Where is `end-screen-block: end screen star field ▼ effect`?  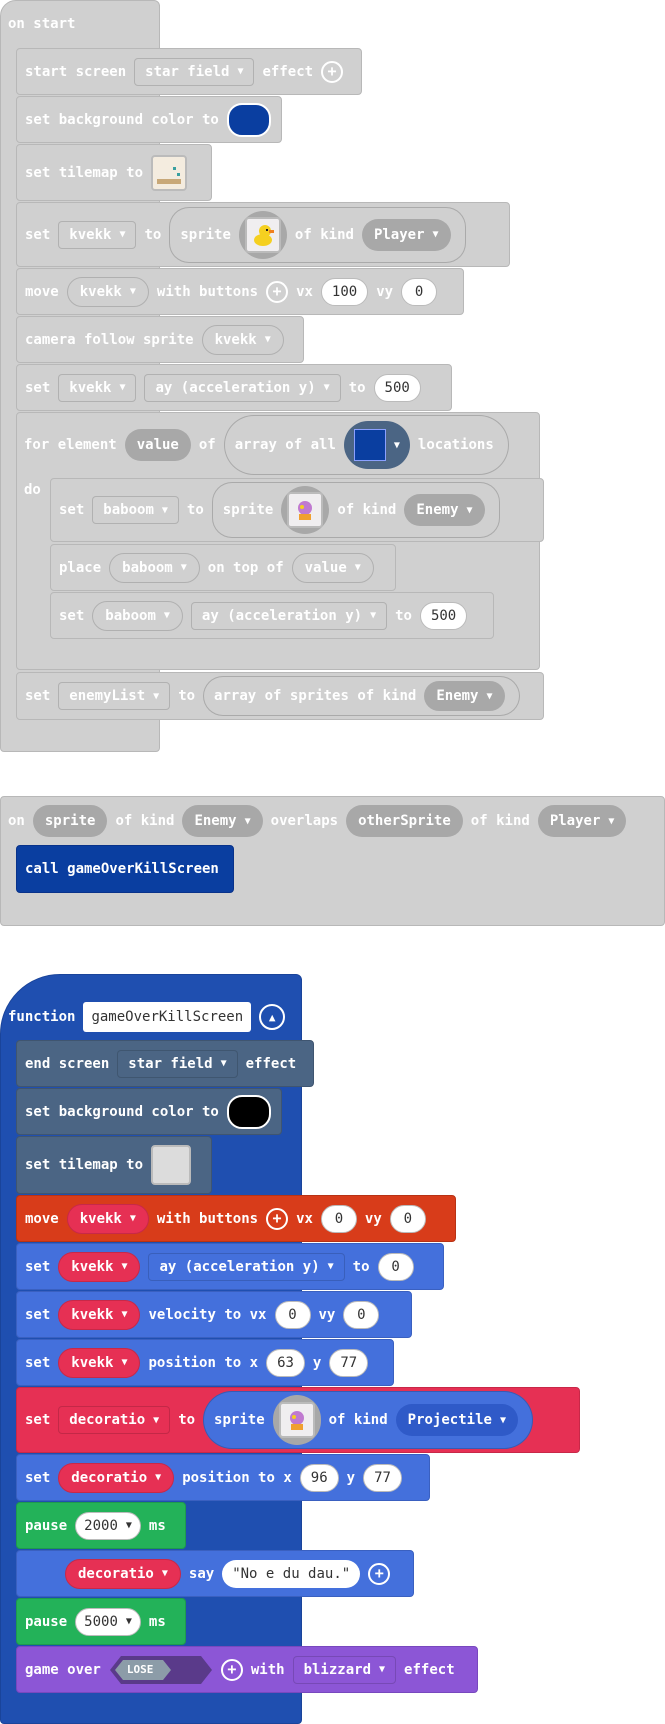
end-screen-block: end screen star field ▼ effect is located at coordinates (165, 1063).